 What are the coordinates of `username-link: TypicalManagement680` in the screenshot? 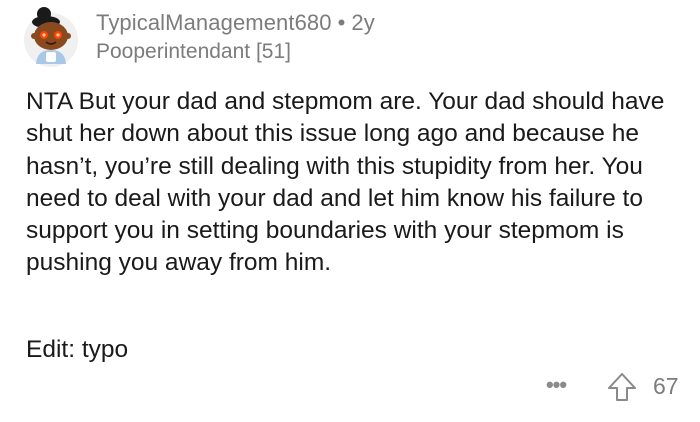 It's located at (214, 22).